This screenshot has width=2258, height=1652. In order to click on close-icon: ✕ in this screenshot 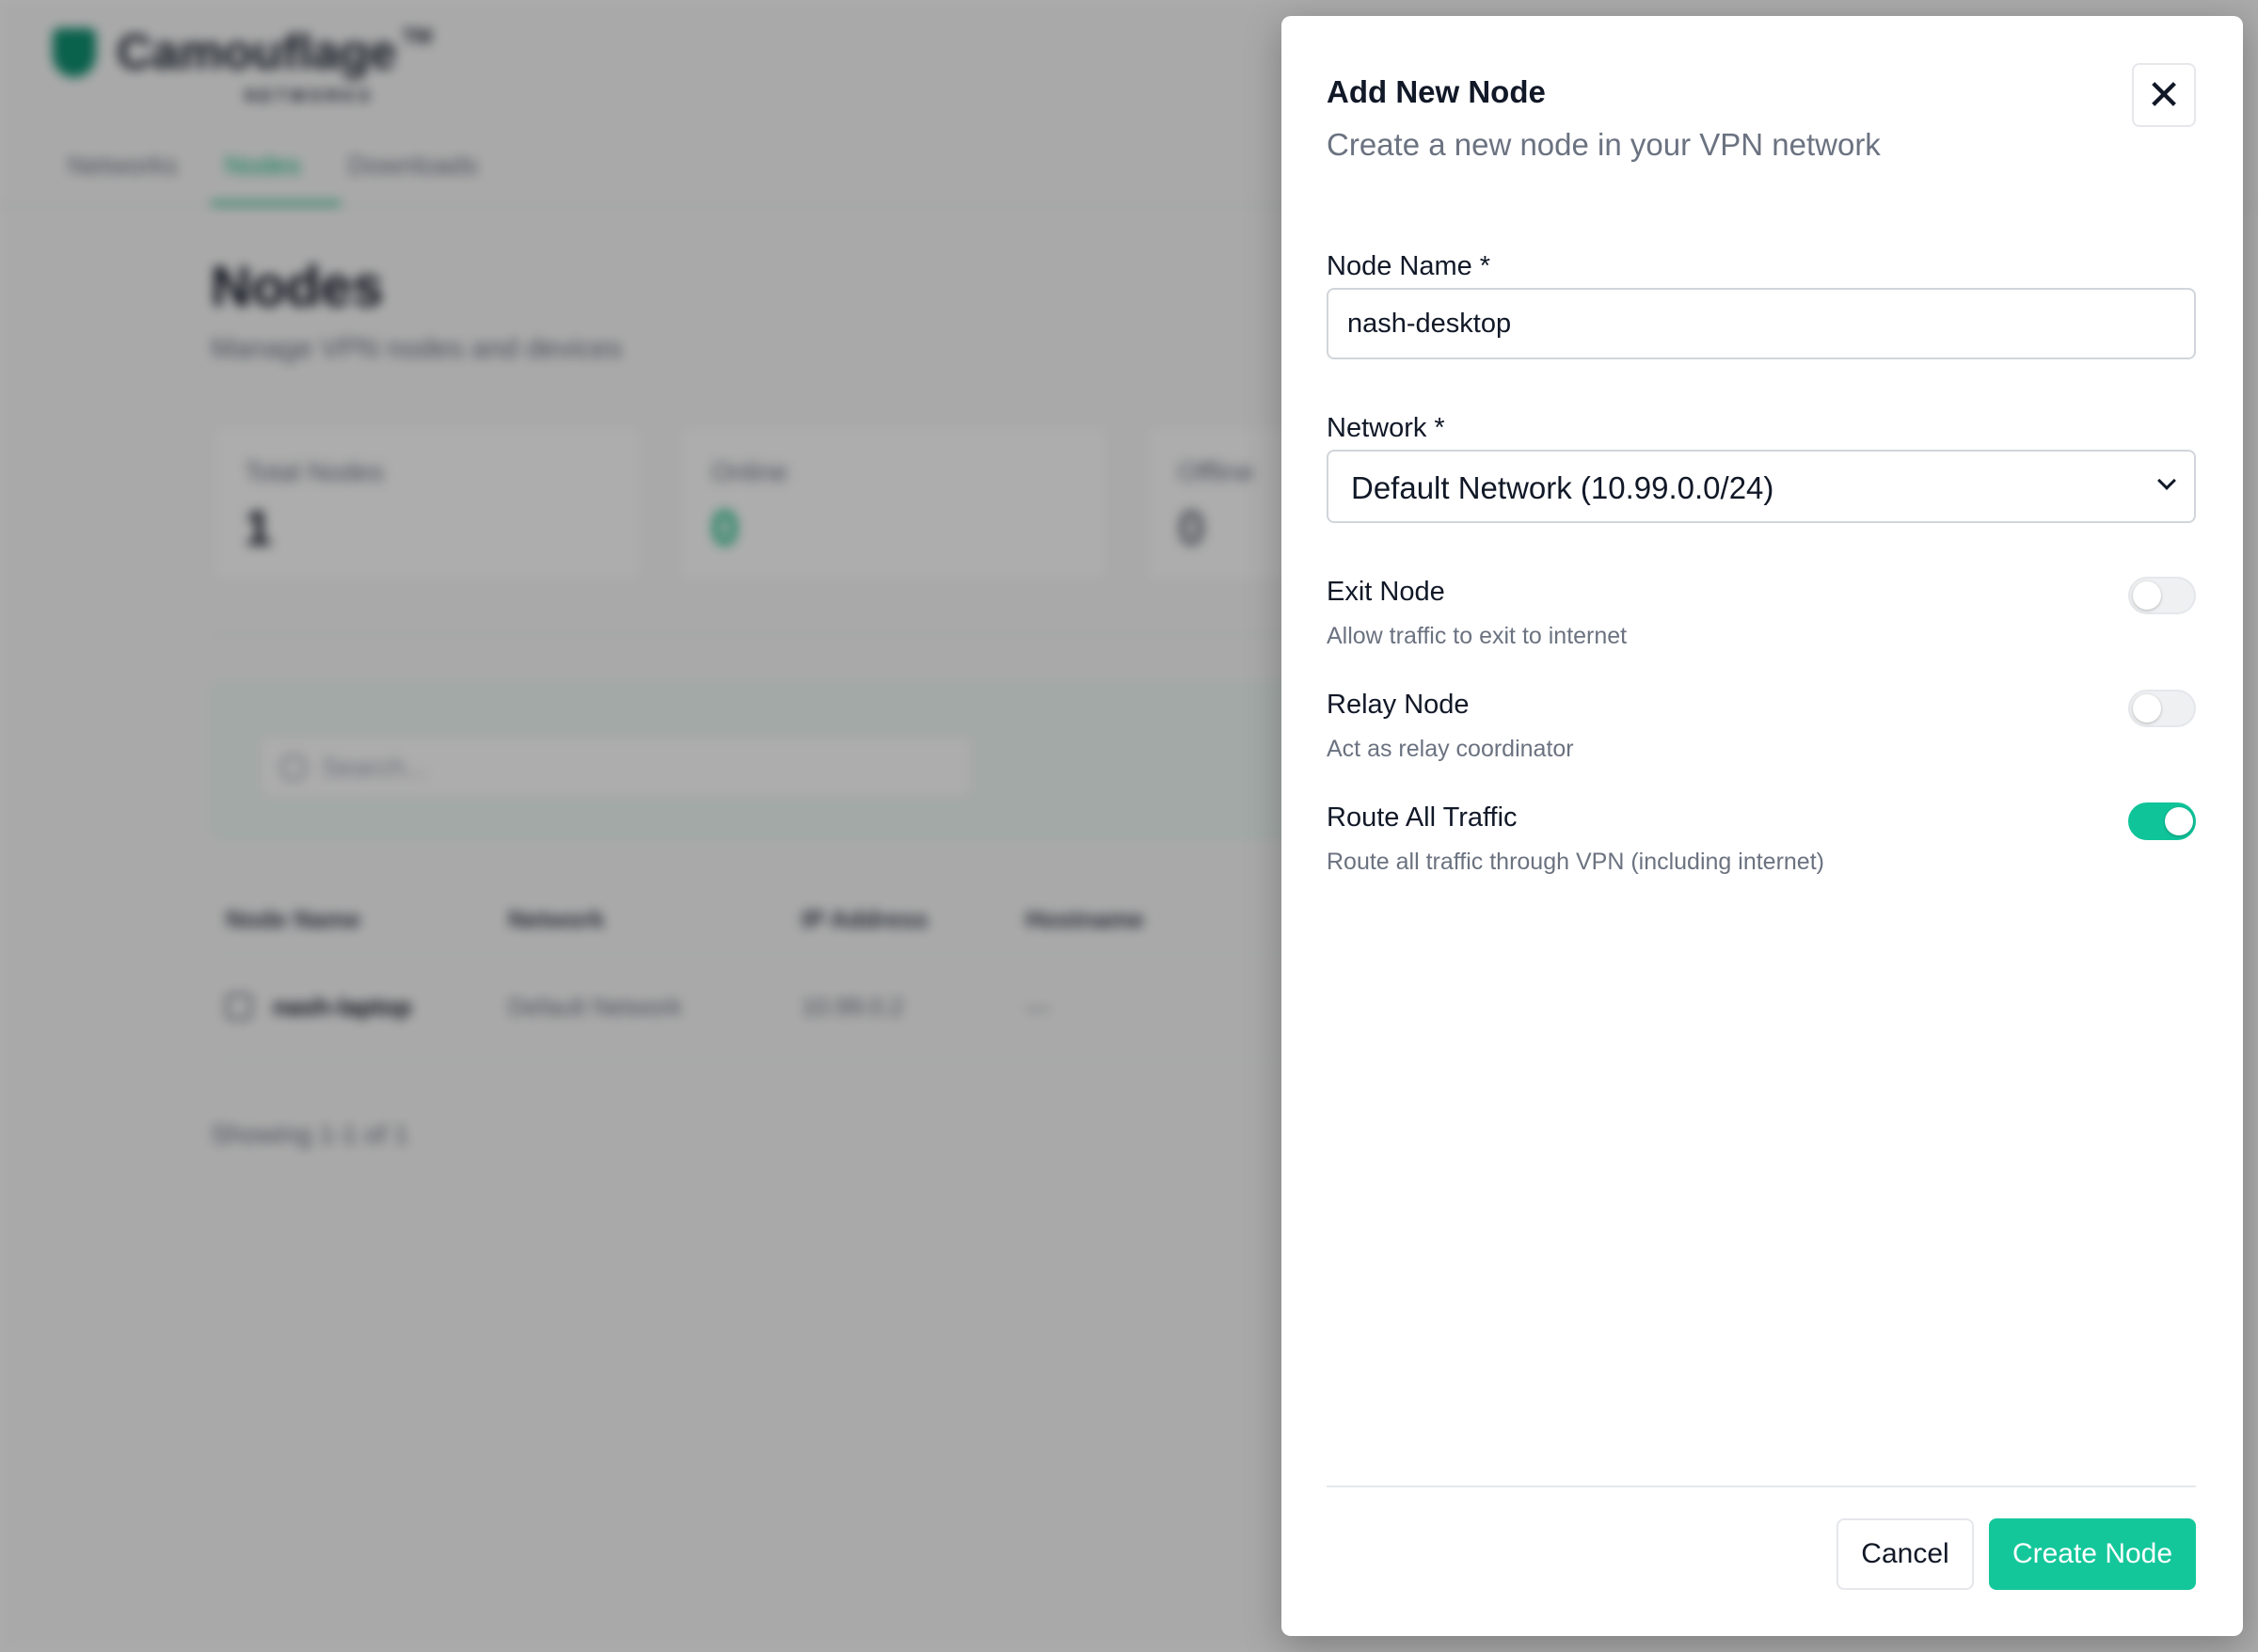, I will do `click(2164, 95)`.